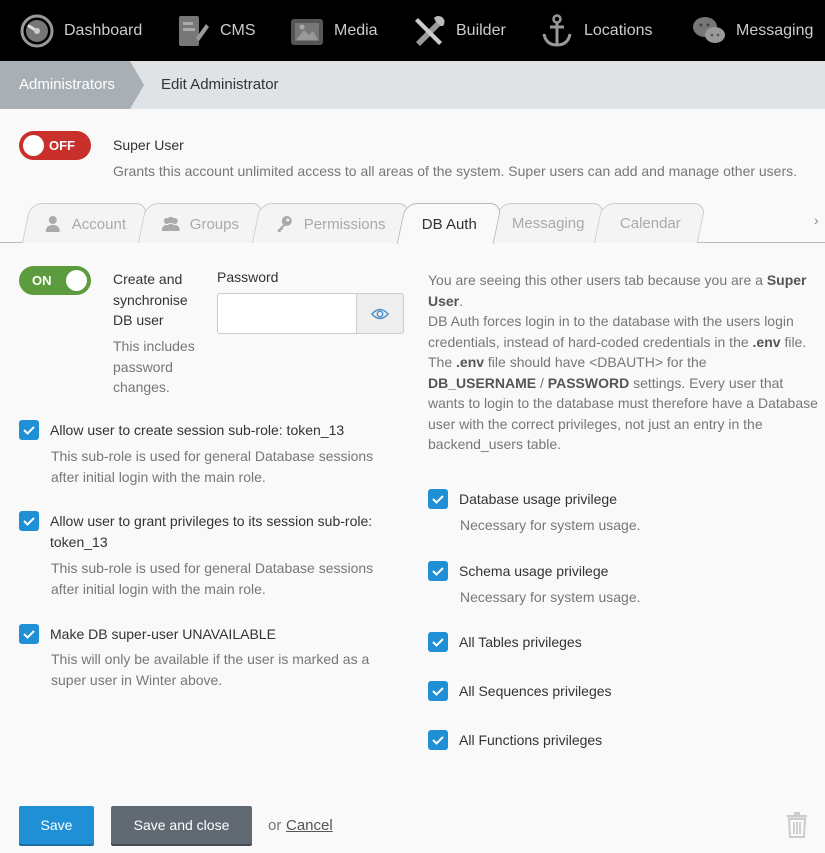 This screenshot has height=853, width=825. Describe the element at coordinates (550, 597) in the screenshot. I see `schema-usage-privilege-hint: Necessary for system usage.` at that location.